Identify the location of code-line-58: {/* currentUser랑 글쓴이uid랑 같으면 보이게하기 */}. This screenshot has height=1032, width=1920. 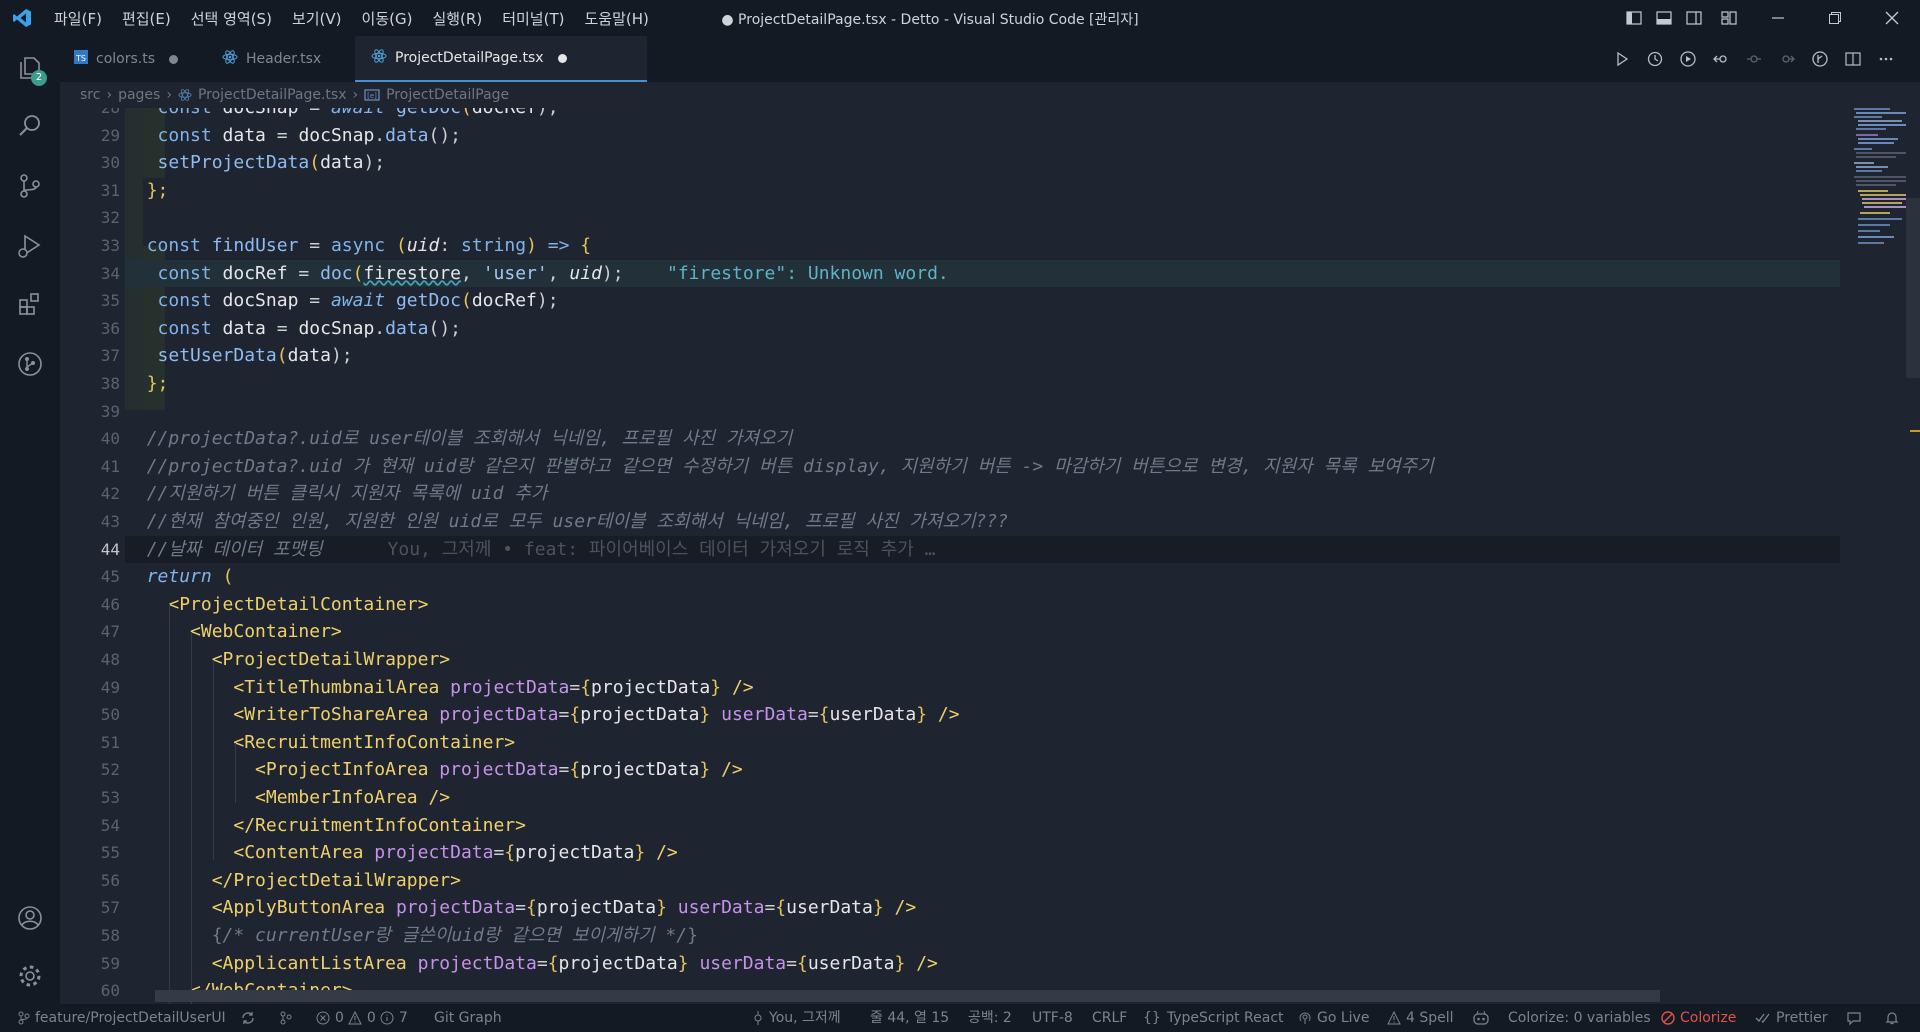
(454, 935).